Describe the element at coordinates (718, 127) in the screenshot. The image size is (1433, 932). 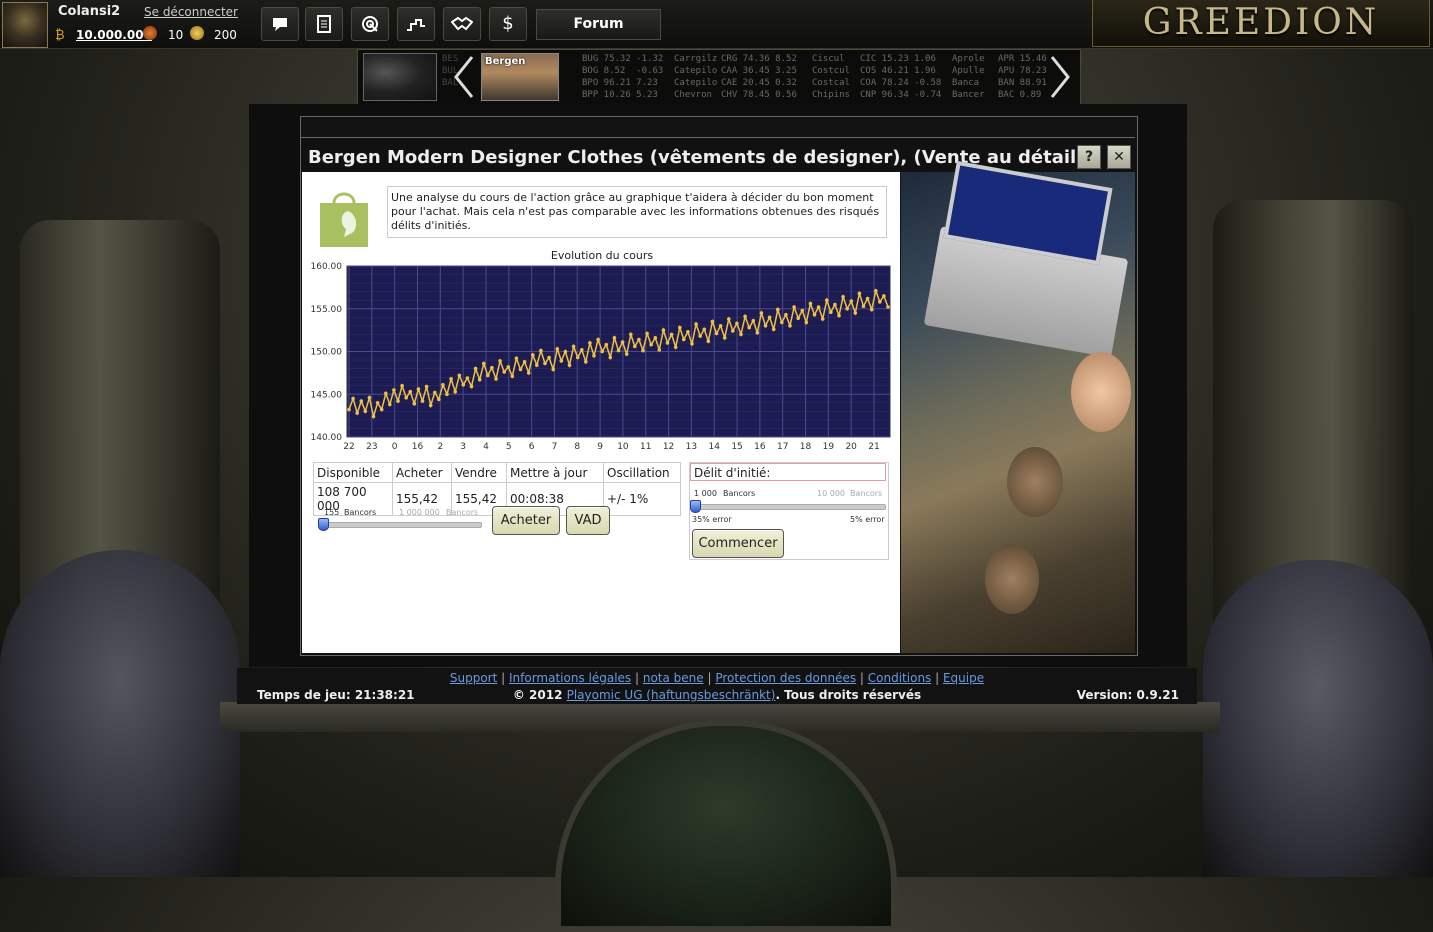
I see `dialog-top-strip` at that location.